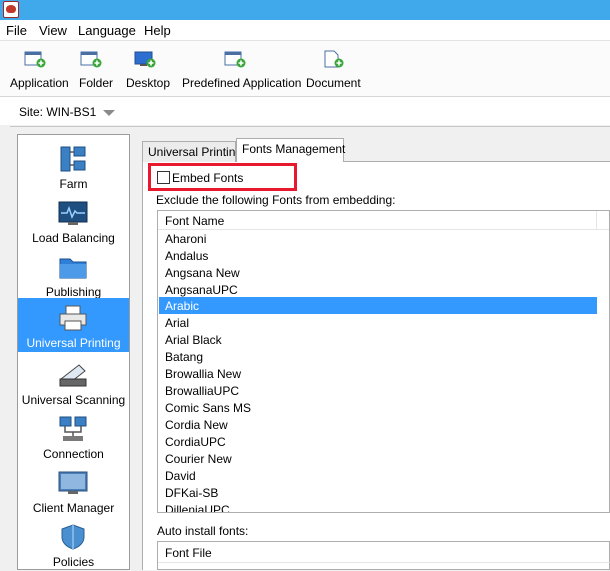  I want to click on font-name: BrowalliaUPC, so click(202, 391).